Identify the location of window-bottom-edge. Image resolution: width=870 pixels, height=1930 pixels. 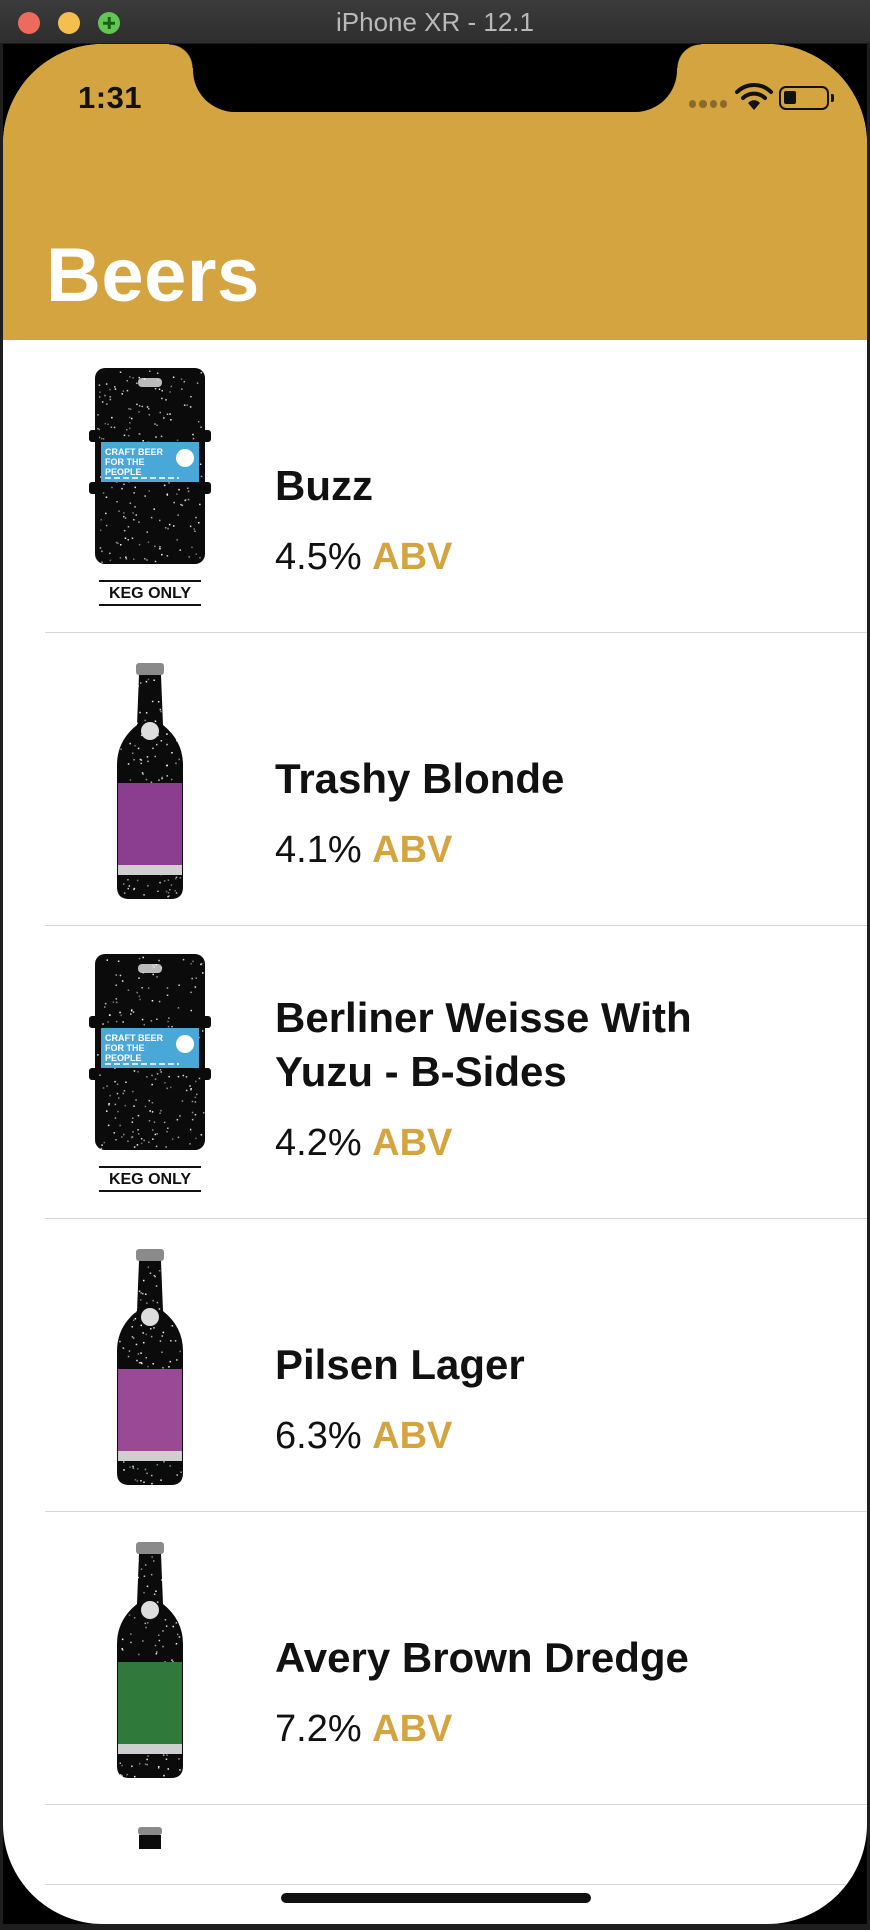
(435, 1927).